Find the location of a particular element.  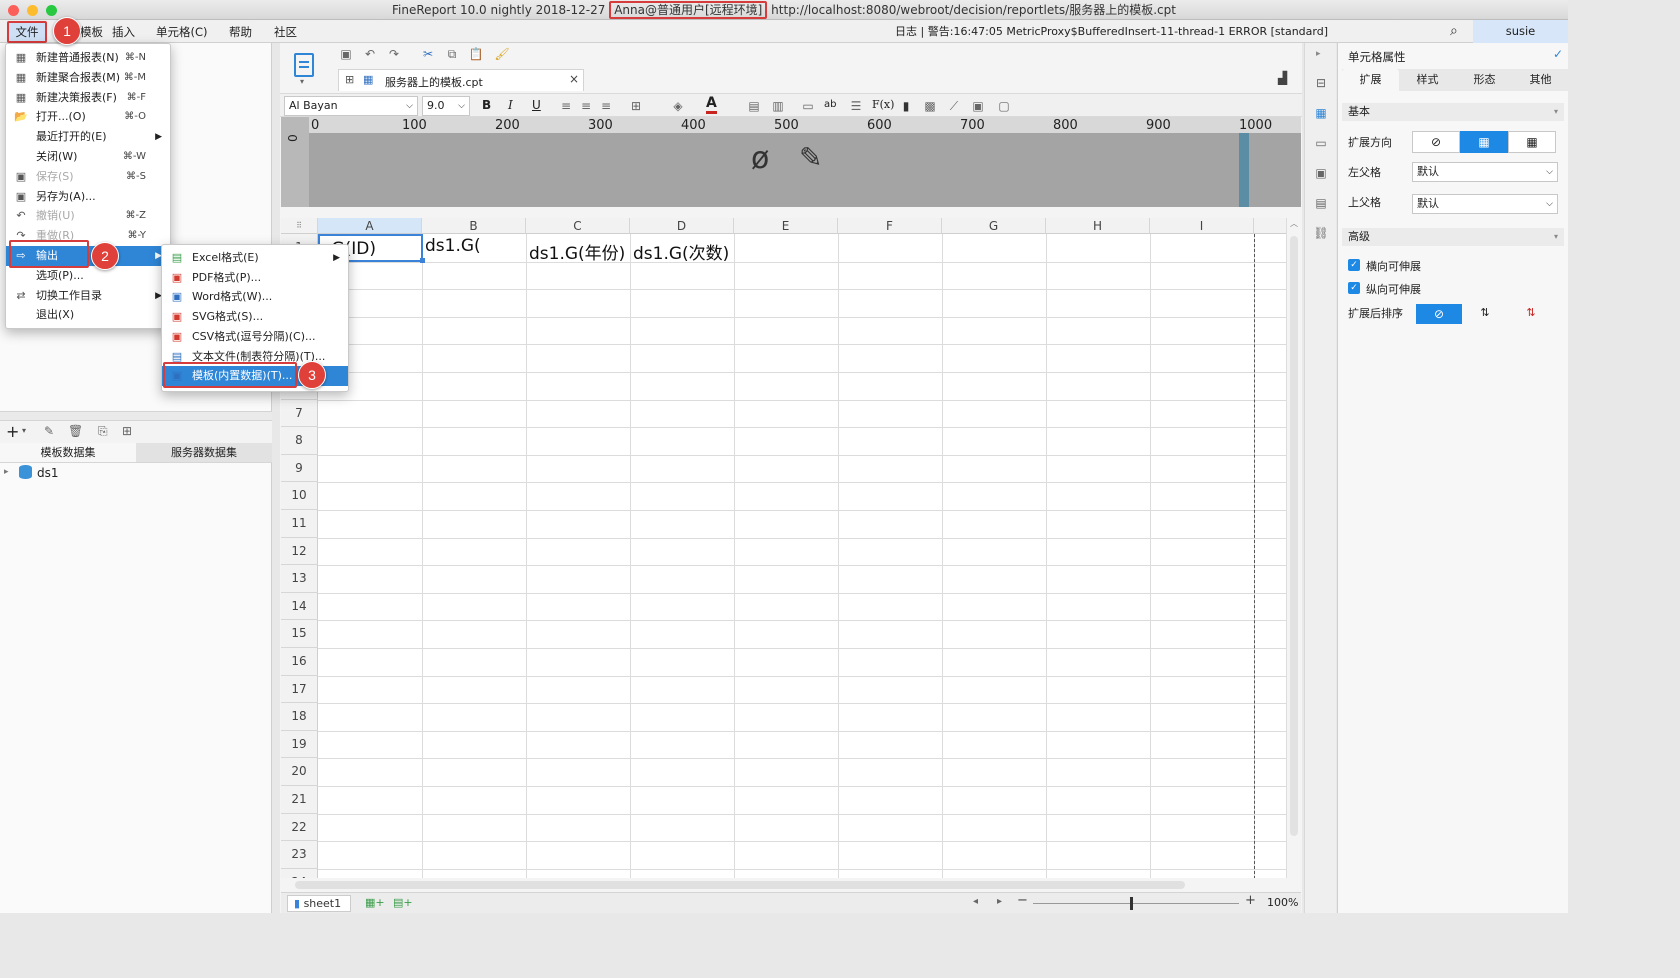

redo-icon: ↷ is located at coordinates (394, 54).